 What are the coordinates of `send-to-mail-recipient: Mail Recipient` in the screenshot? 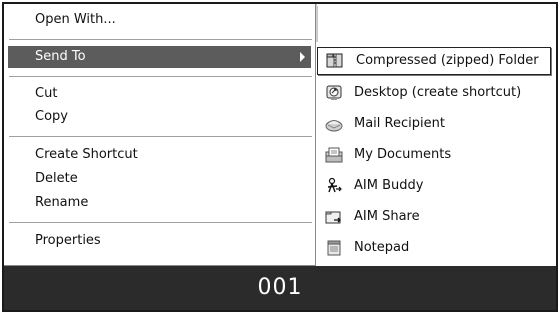 It's located at (434, 124).